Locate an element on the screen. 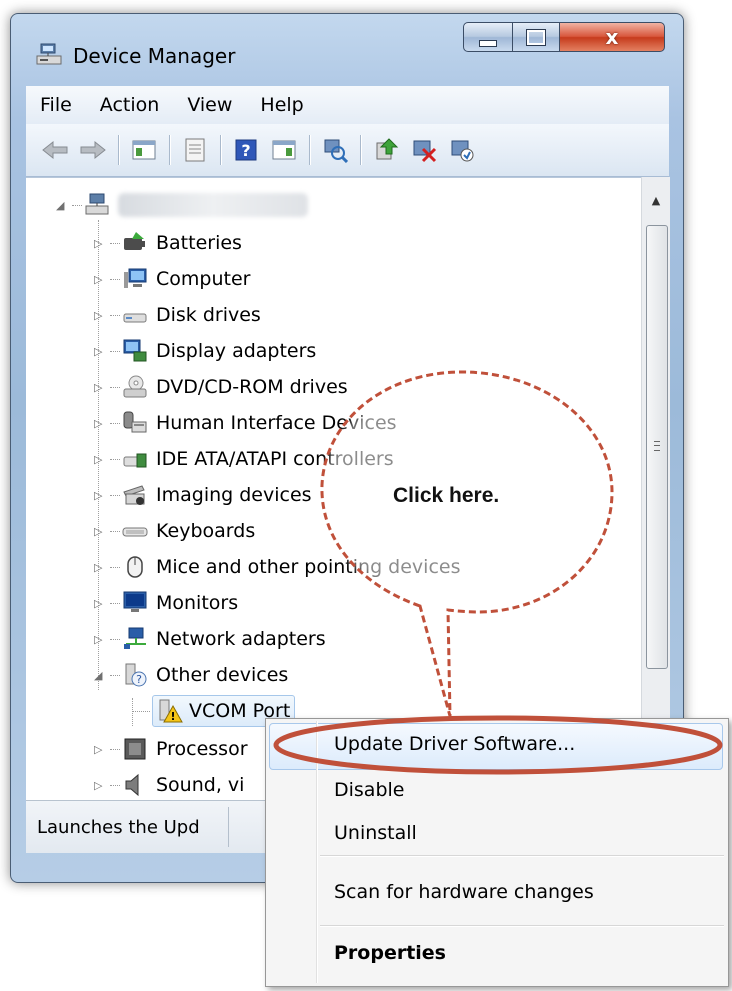  close-icon: x is located at coordinates (612, 37).